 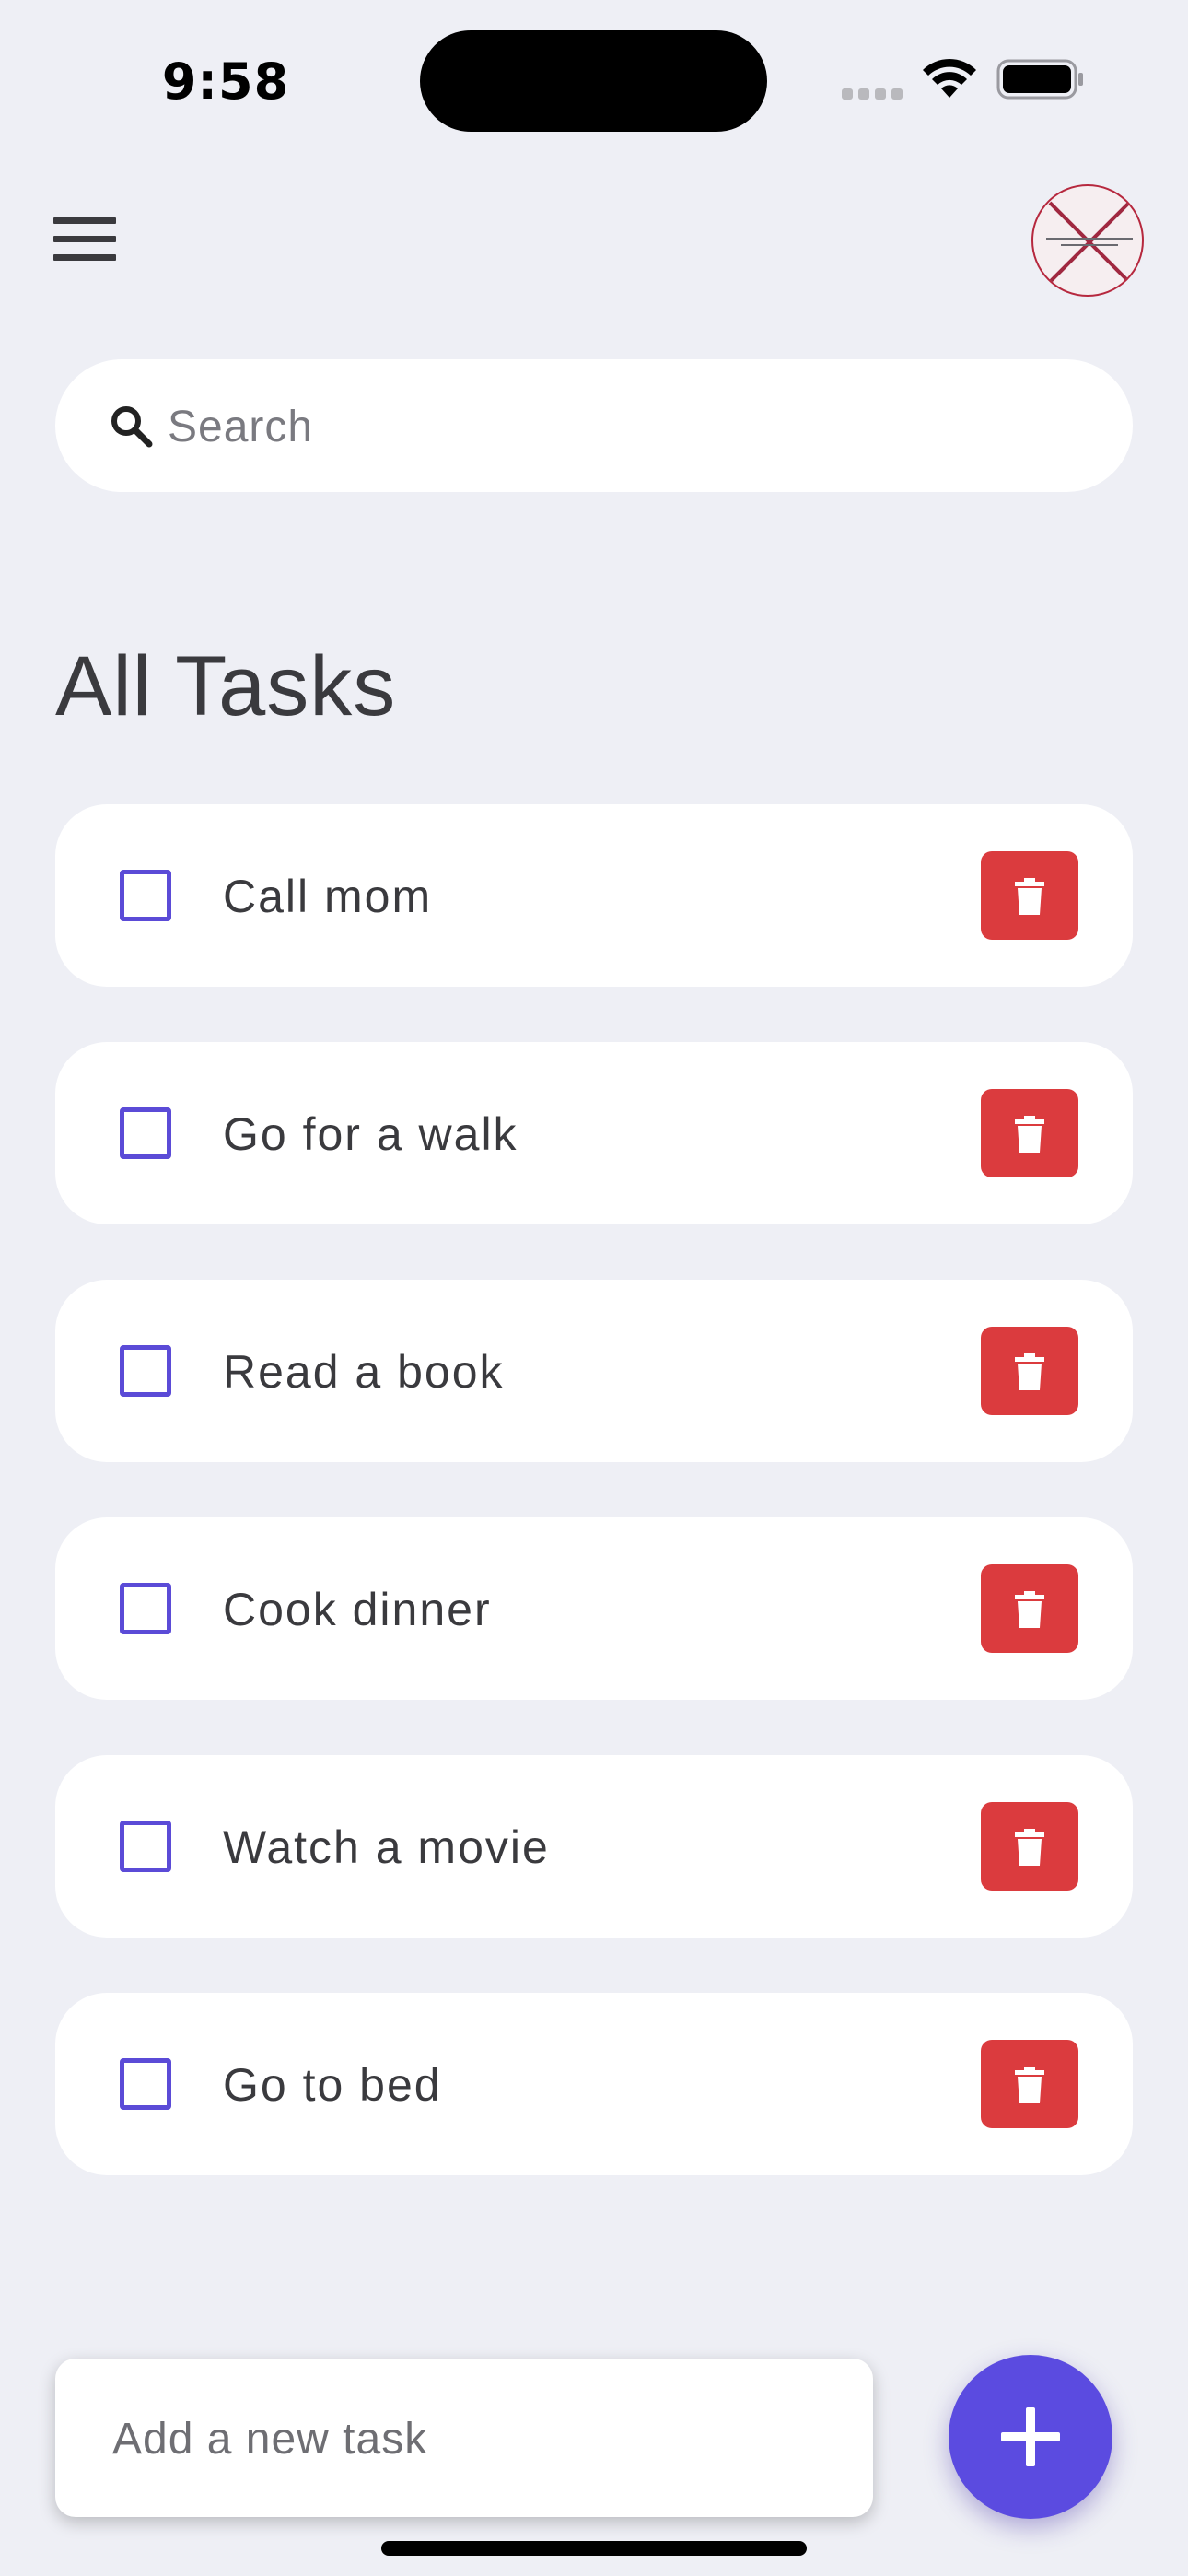 What do you see at coordinates (949, 78) in the screenshot?
I see `wifi-icon` at bounding box center [949, 78].